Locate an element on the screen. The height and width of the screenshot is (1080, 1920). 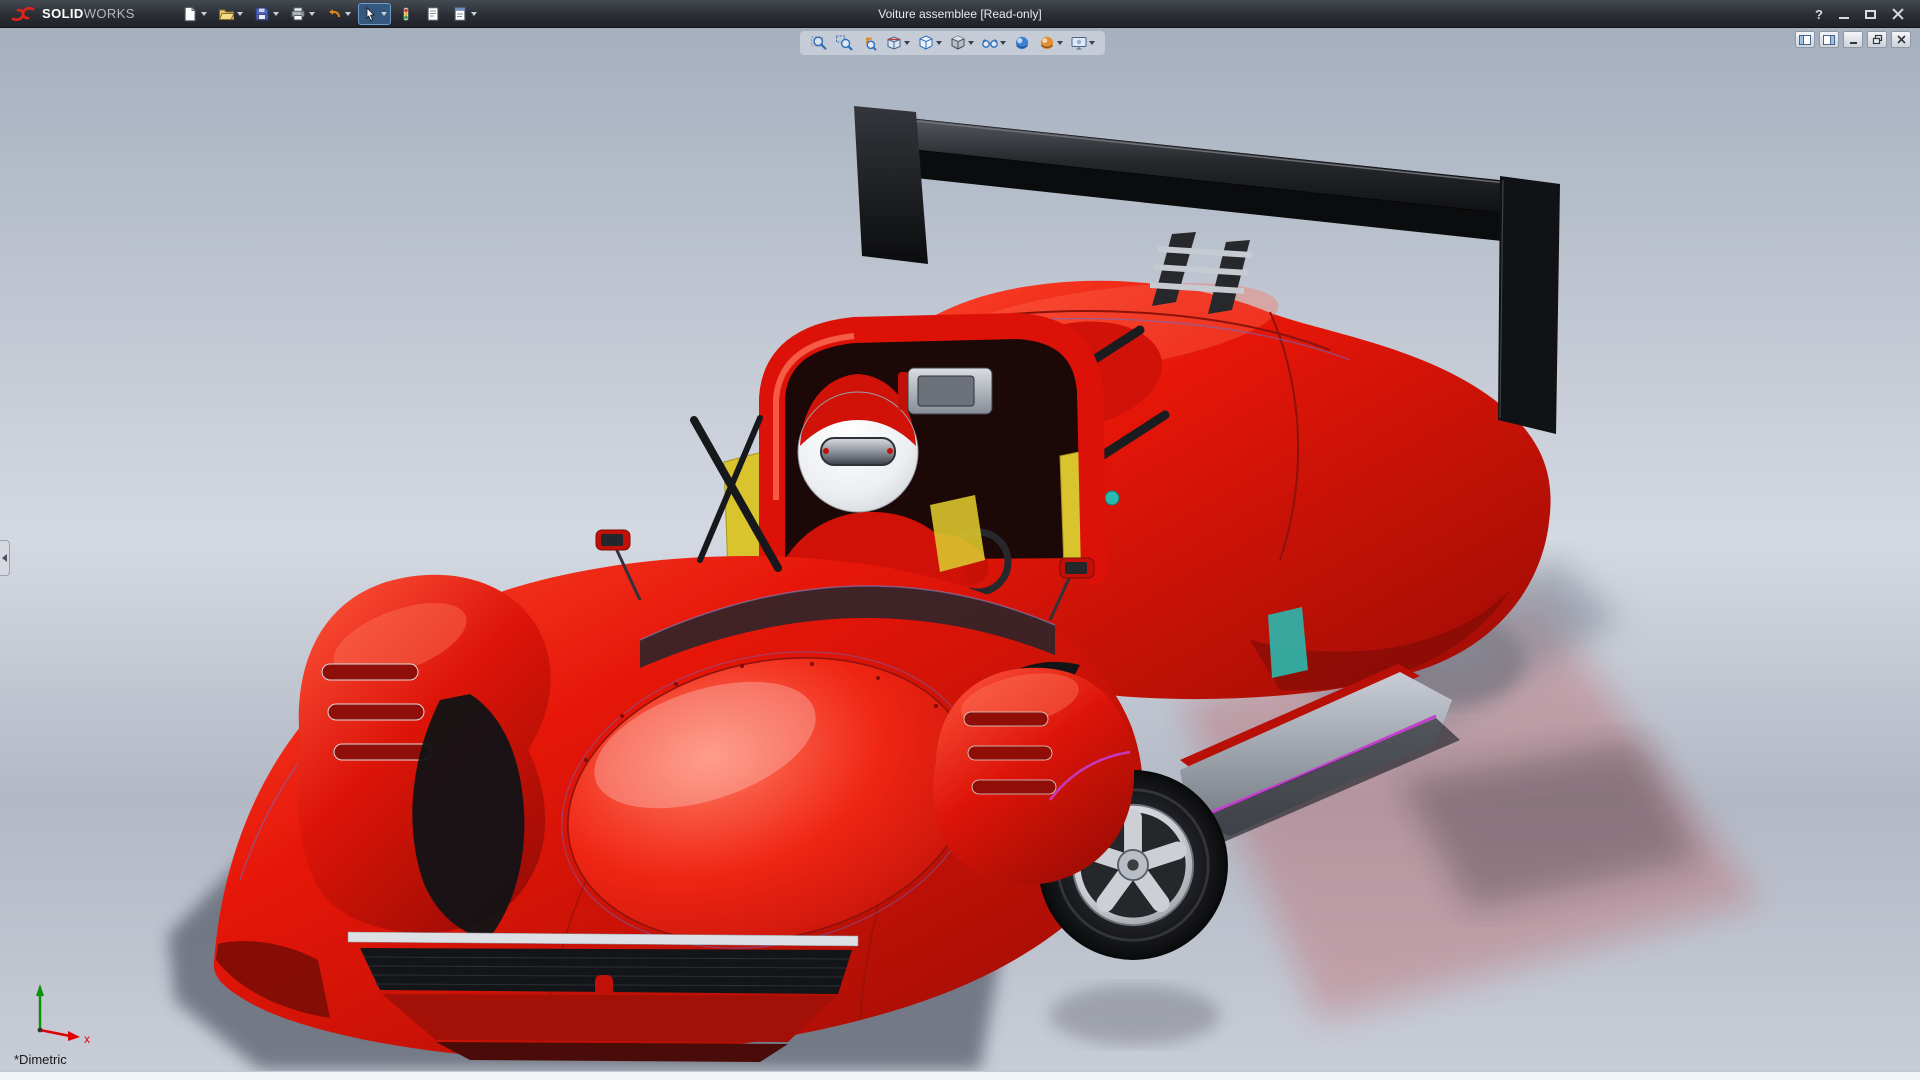
apply-scene-sphere-icon is located at coordinates (1047, 43).